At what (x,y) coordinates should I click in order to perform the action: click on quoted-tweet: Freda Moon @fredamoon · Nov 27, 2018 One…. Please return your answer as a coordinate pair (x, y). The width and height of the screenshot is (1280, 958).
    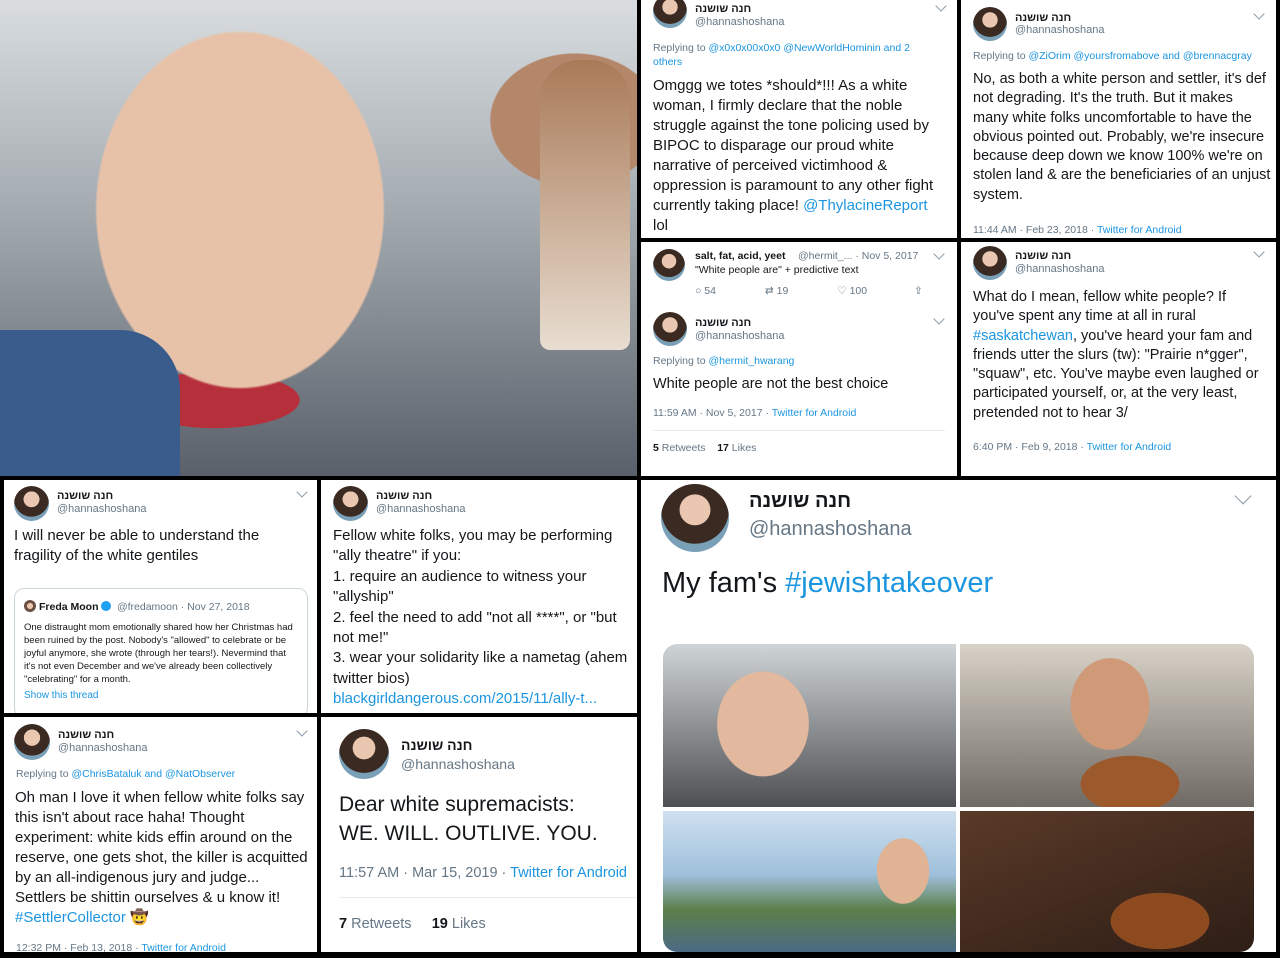
    Looking at the image, I should click on (161, 650).